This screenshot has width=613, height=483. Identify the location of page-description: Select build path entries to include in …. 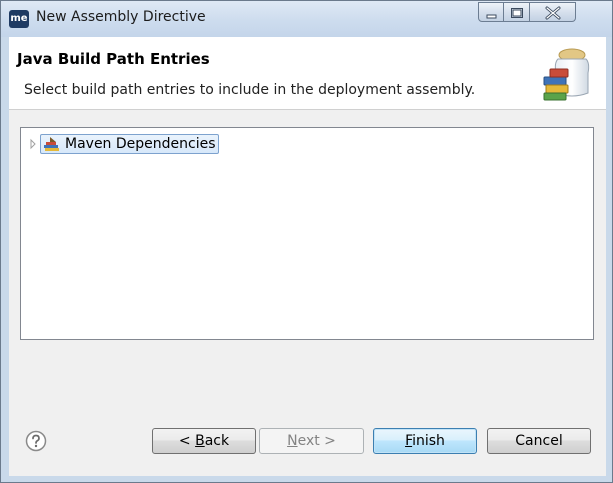
(250, 90).